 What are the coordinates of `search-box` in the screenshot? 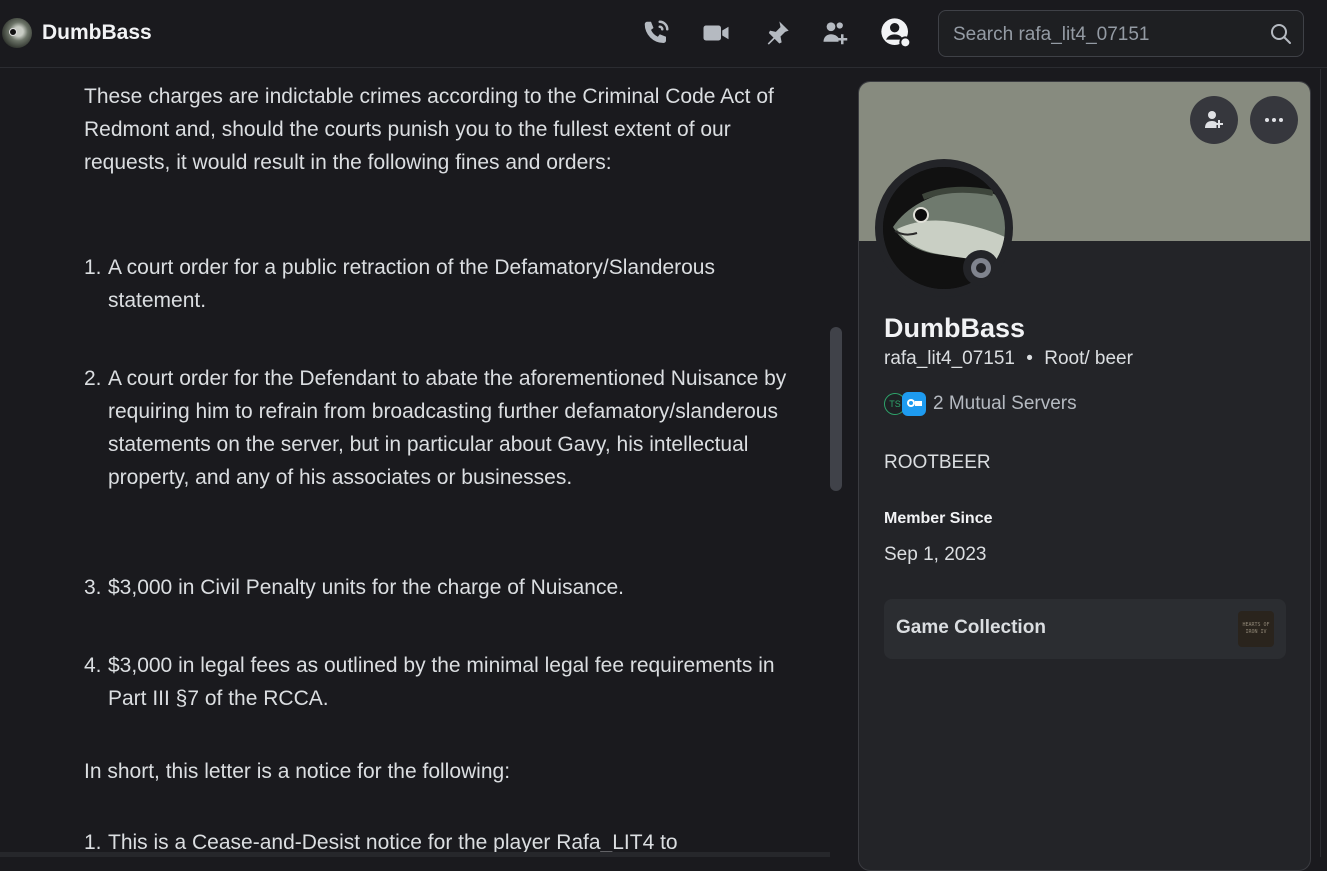 It's located at (1121, 34).